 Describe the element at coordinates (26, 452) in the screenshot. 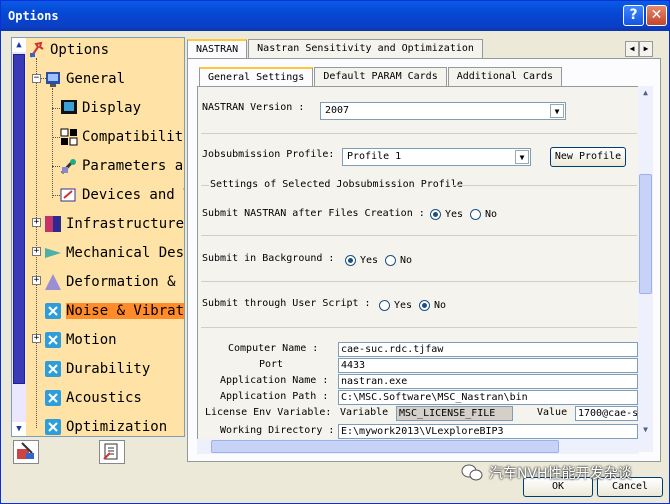

I see `import-settings-icon` at that location.